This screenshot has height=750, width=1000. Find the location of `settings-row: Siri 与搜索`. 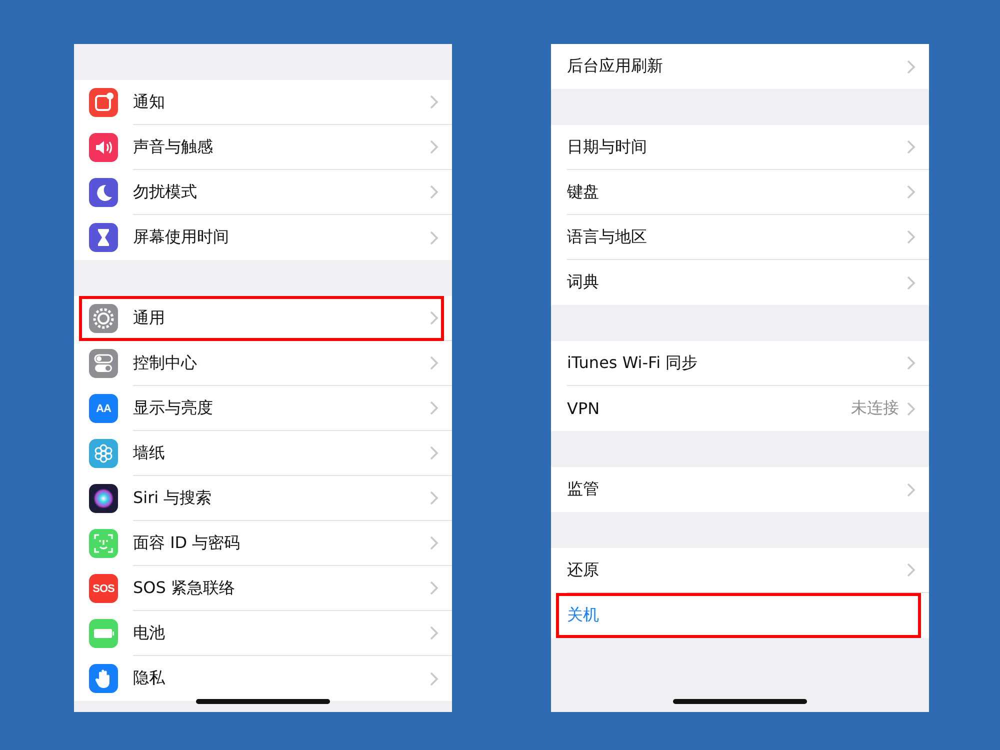

settings-row: Siri 与搜索 is located at coordinates (263, 498).